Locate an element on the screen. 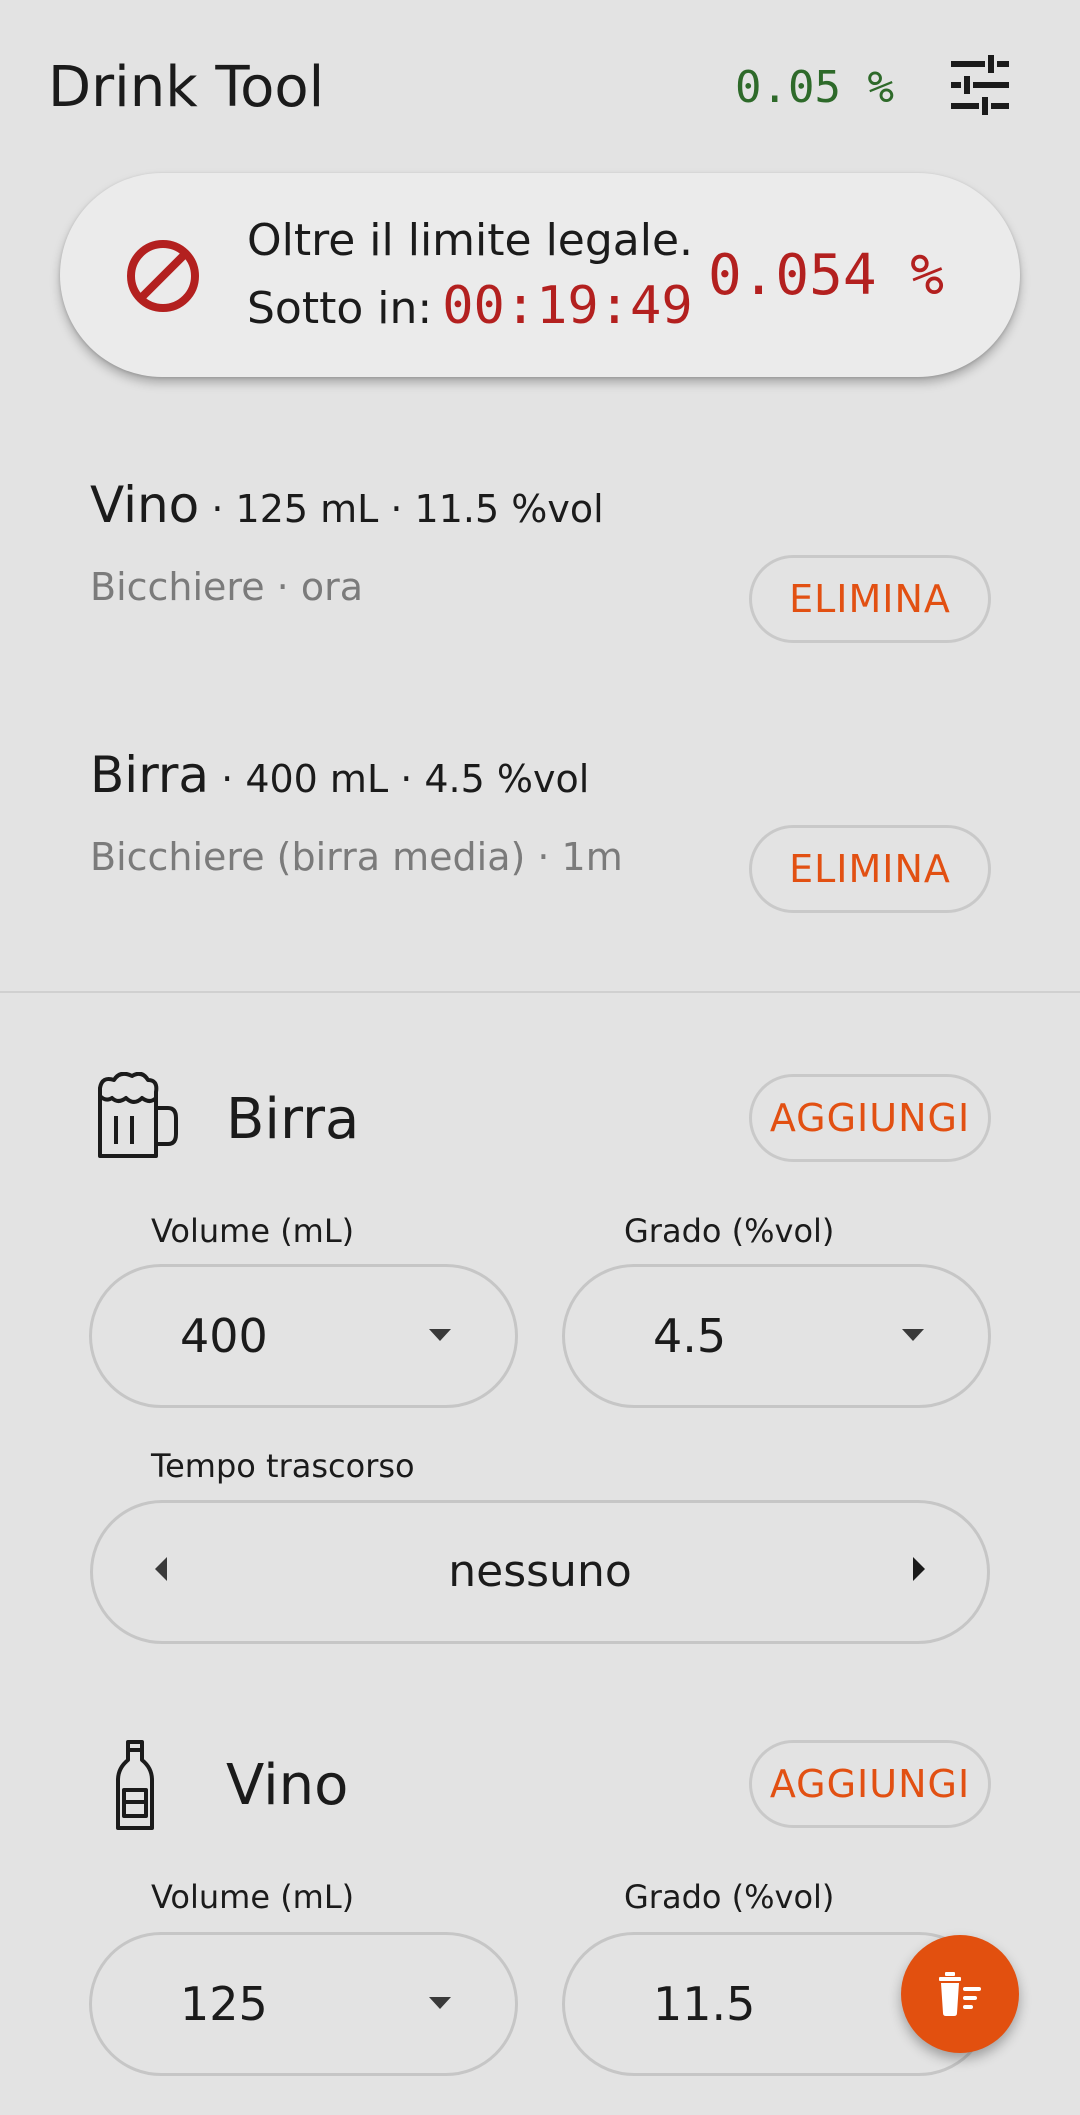 The image size is (1080, 2115). divider is located at coordinates (540, 992).